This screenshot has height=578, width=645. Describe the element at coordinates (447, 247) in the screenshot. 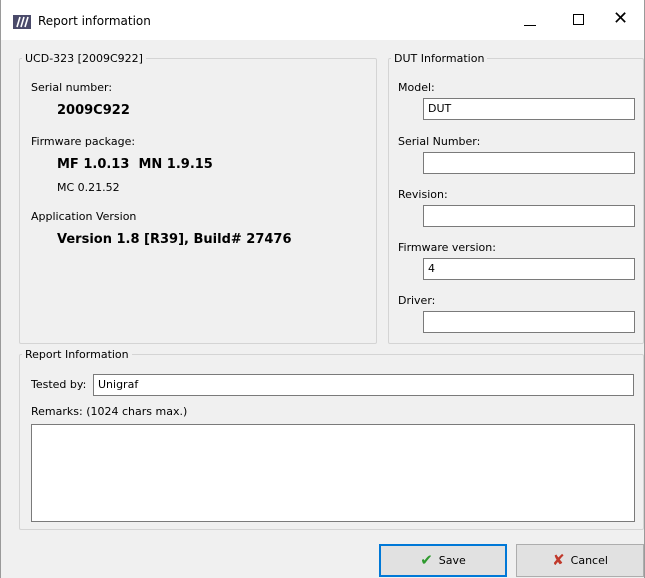

I see `firmware-version-label: Firmware version:` at that location.